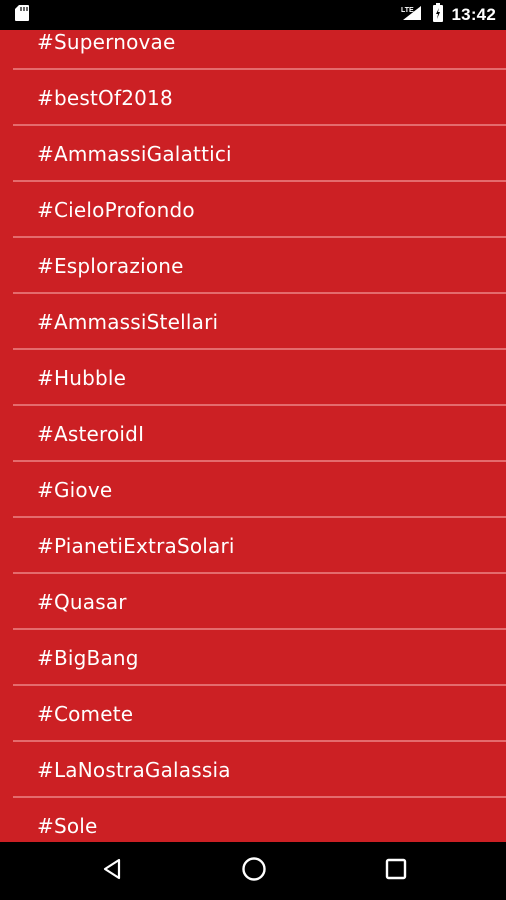 The height and width of the screenshot is (900, 506). I want to click on hashtag-label: #Quasar, so click(82, 602).